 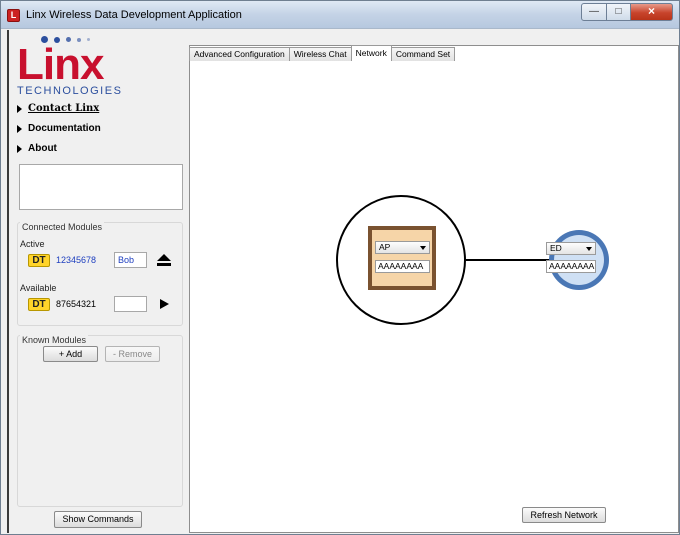 What do you see at coordinates (472, 260) in the screenshot?
I see `network-diagram` at bounding box center [472, 260].